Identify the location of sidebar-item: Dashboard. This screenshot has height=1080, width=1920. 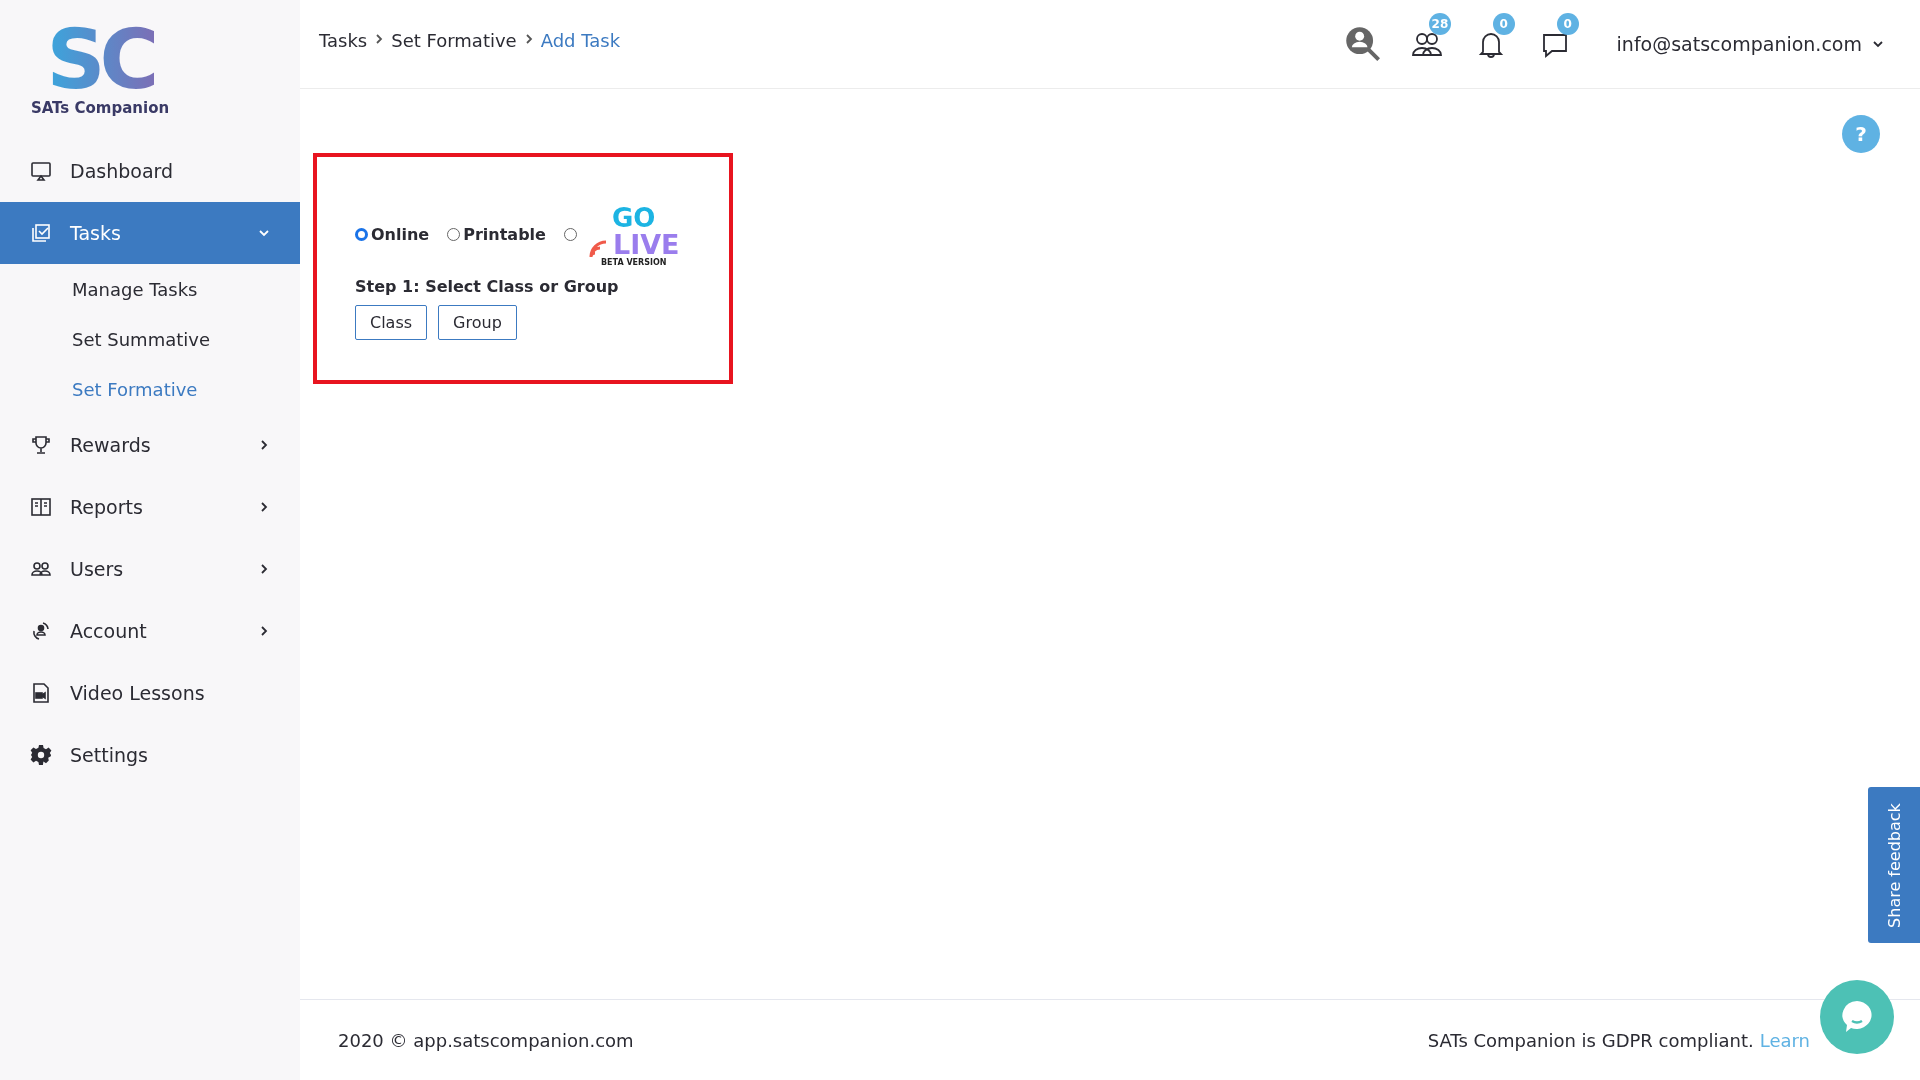
(150, 171).